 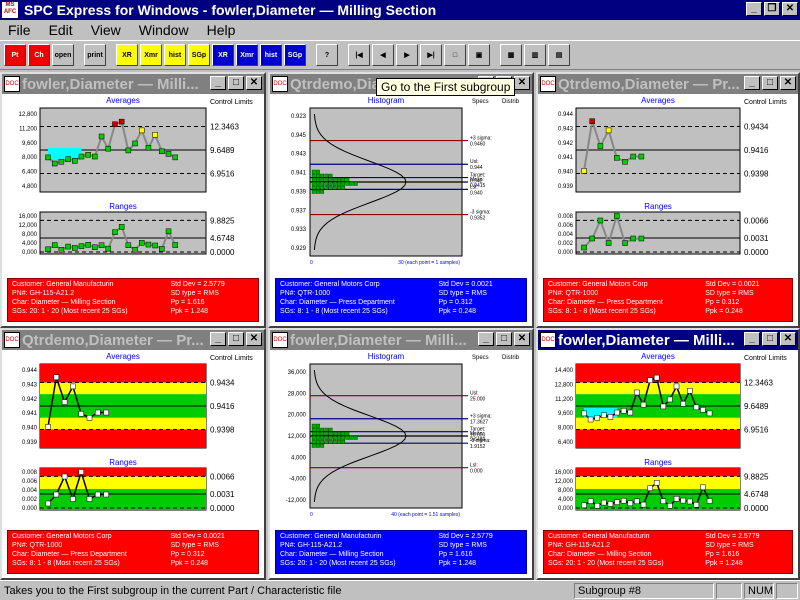 I want to click on toolbar-button-13: SGp, so click(x=295, y=55).